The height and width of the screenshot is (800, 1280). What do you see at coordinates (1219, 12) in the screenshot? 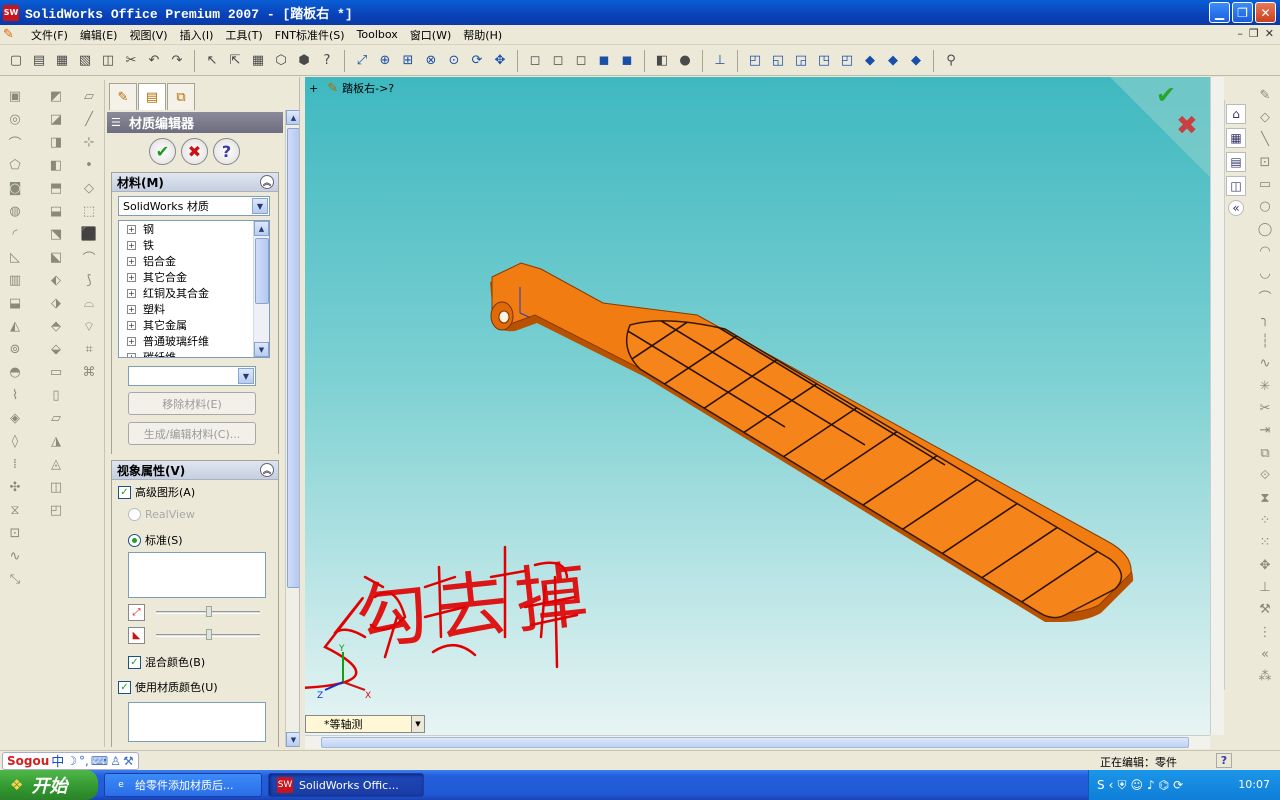
I see `minimize-button: ▁` at bounding box center [1219, 12].